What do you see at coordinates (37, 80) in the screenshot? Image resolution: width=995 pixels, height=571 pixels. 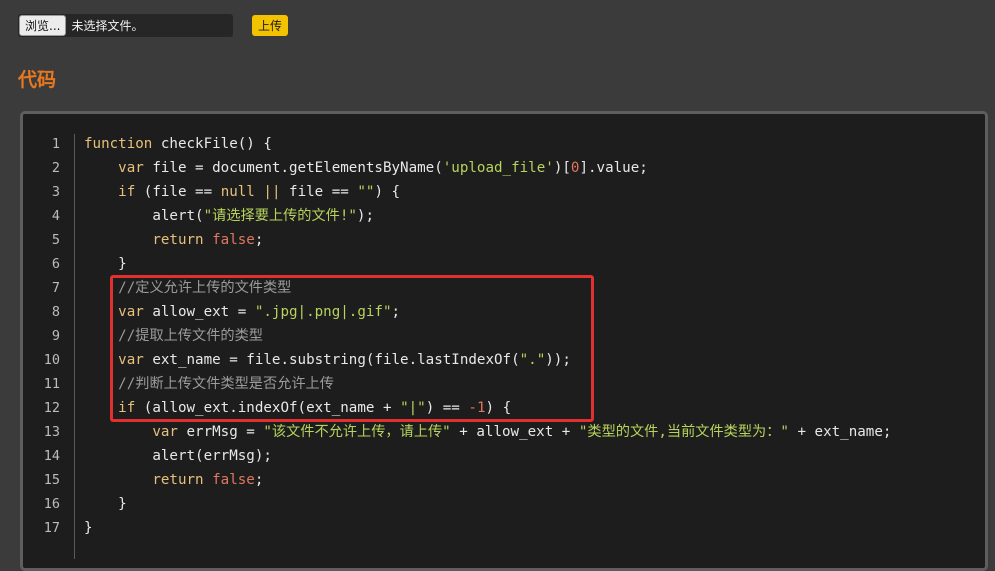 I see `section-title: 代码` at bounding box center [37, 80].